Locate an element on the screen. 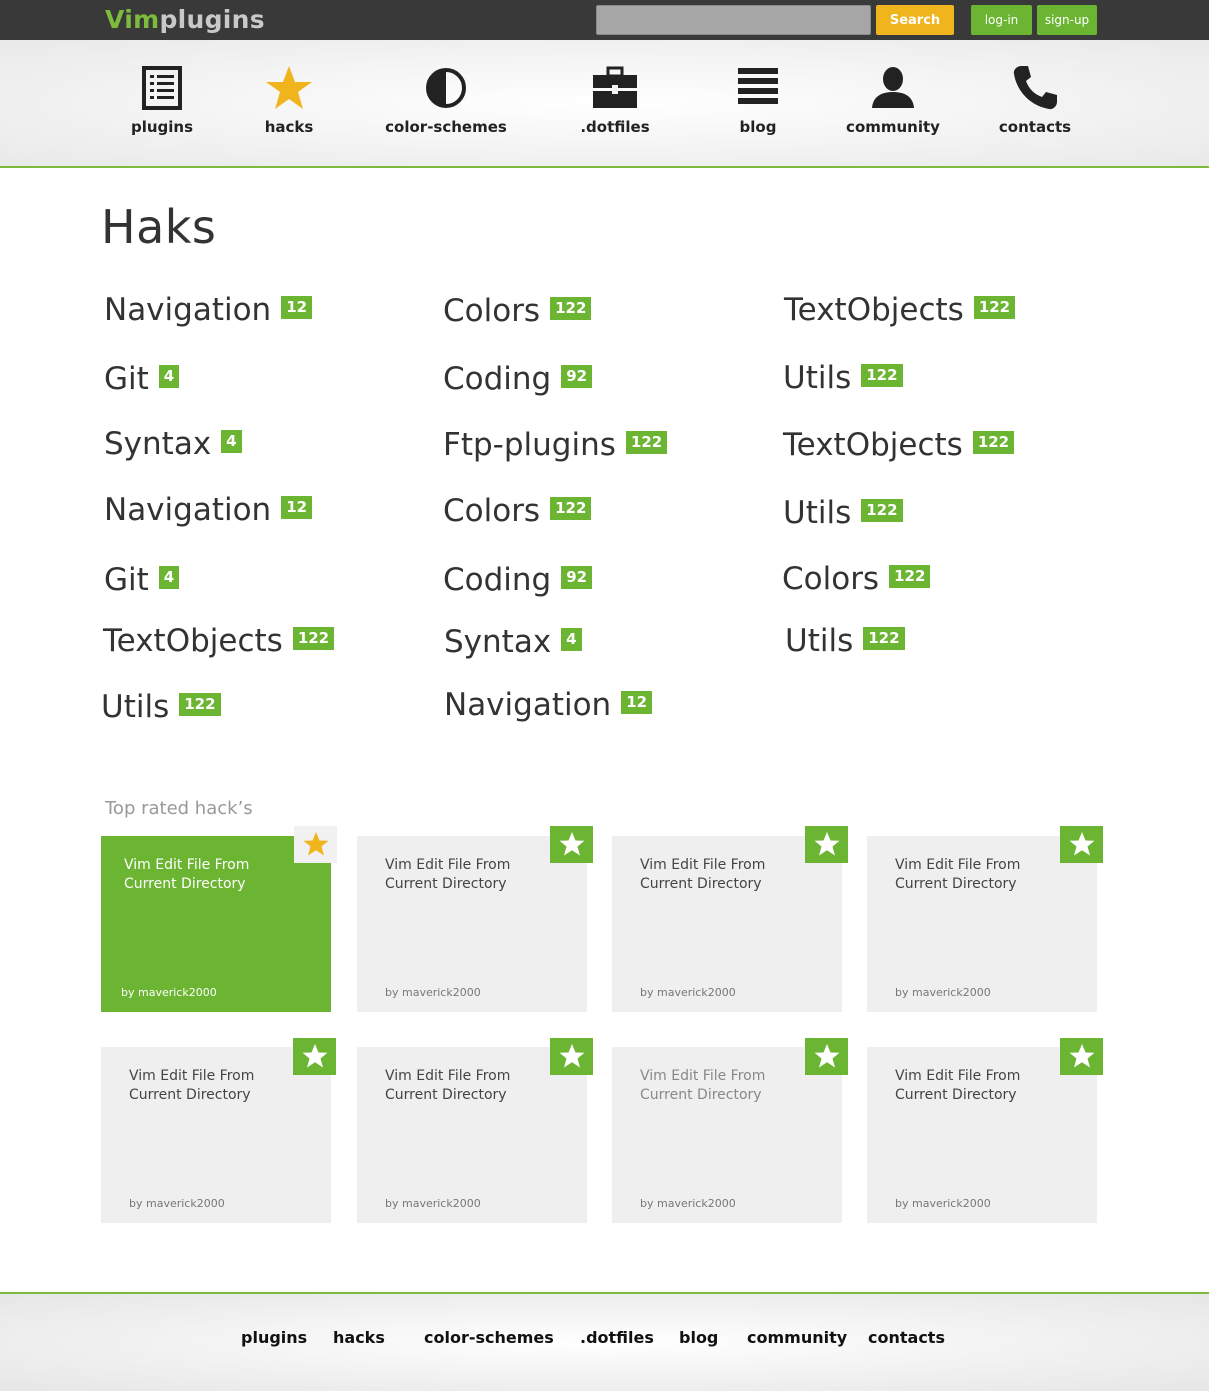 The width and height of the screenshot is (1209, 1391). nav-item-plugins: plugins is located at coordinates (162, 103).